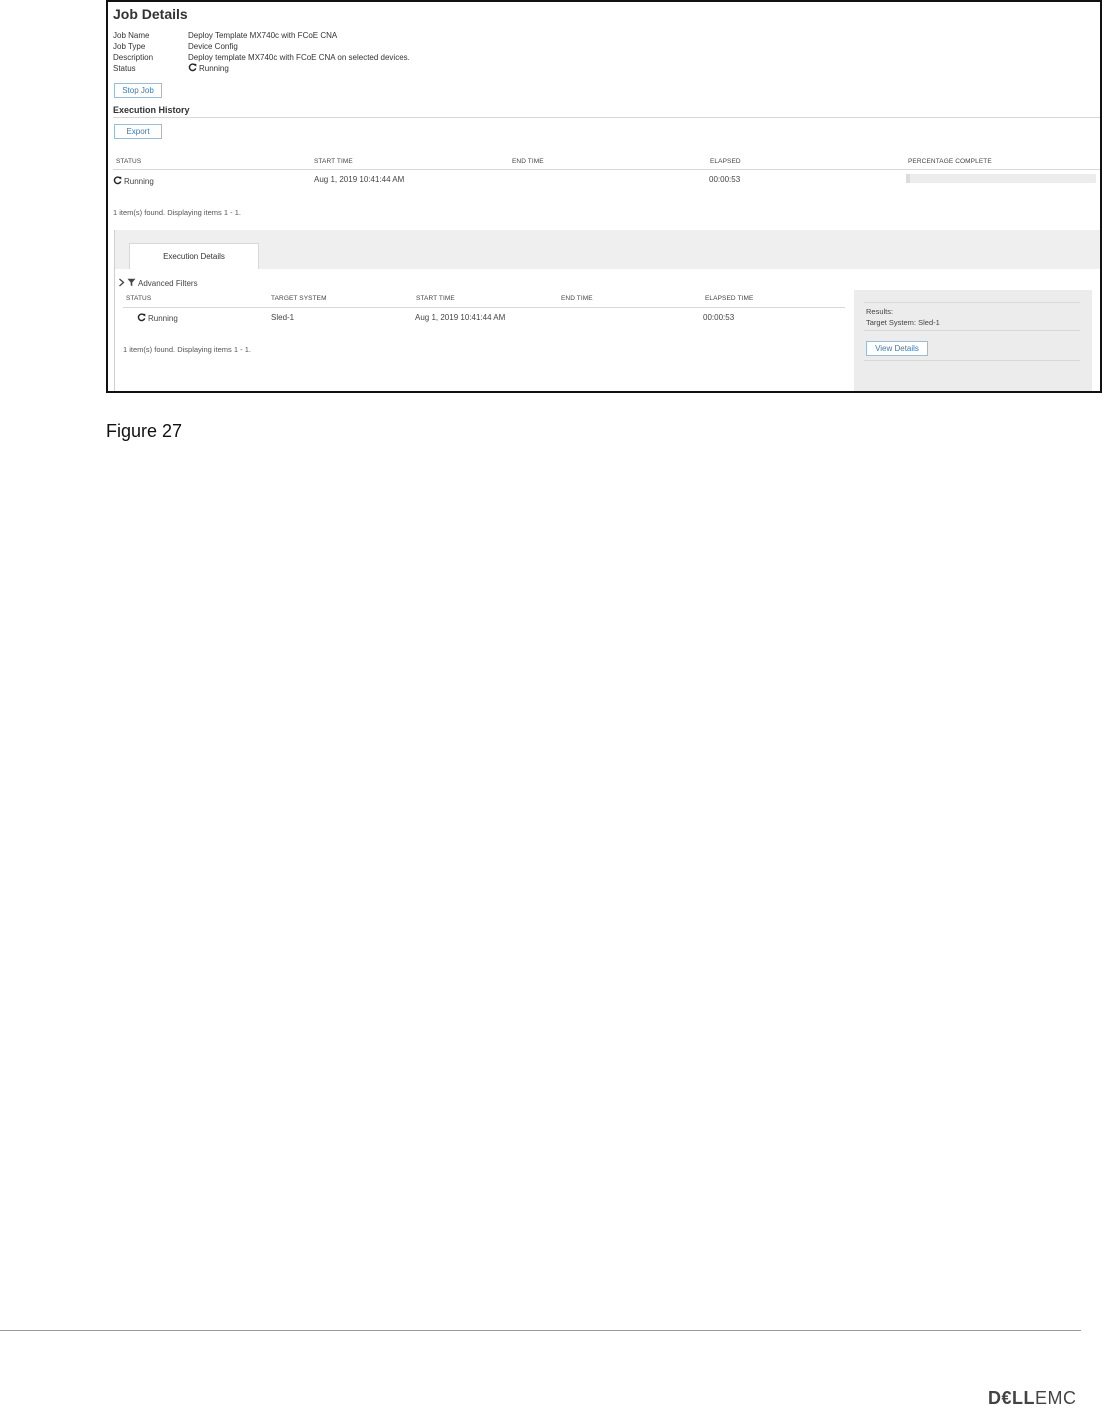 This screenshot has height=1409, width=1104. Describe the element at coordinates (187, 349) in the screenshot. I see `details-footer: 1 item(s) found. Displaying items 1 - 1.` at that location.